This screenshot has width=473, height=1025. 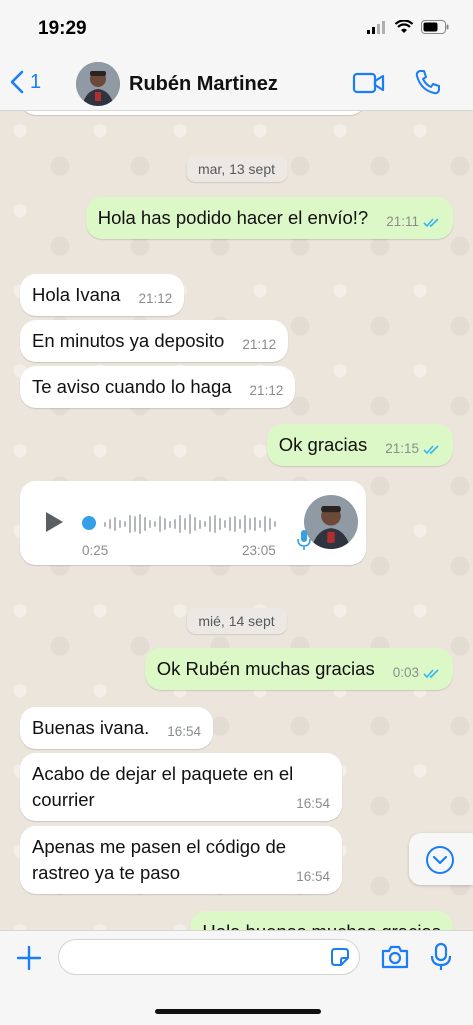 What do you see at coordinates (435, 27) in the screenshot?
I see `battery-icon` at bounding box center [435, 27].